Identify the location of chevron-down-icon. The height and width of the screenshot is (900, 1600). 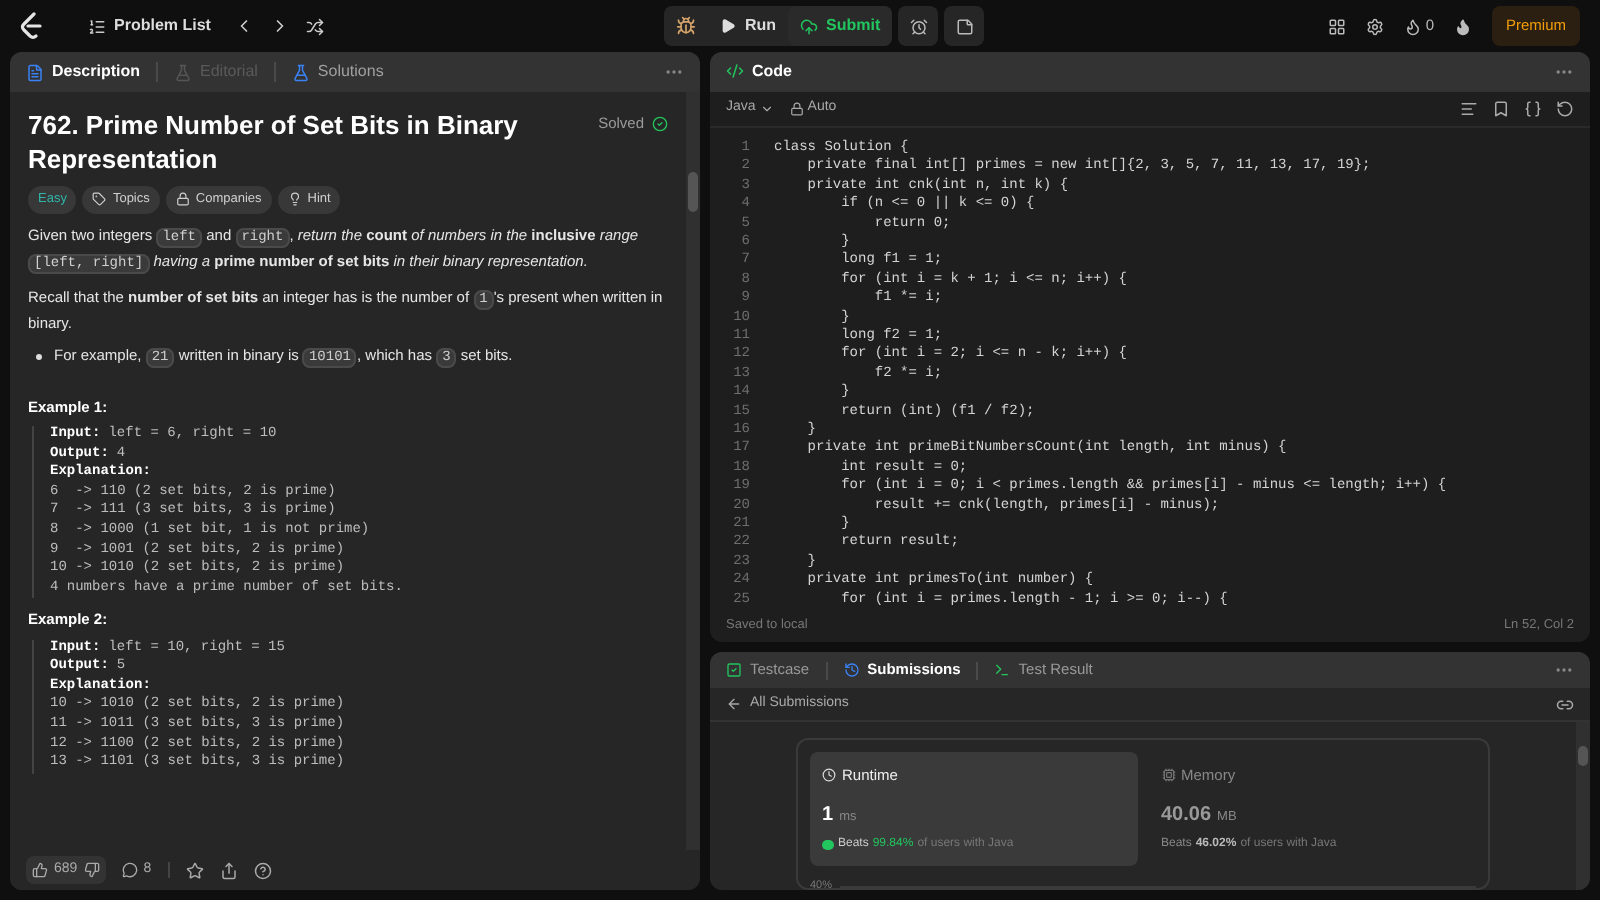
(766, 108).